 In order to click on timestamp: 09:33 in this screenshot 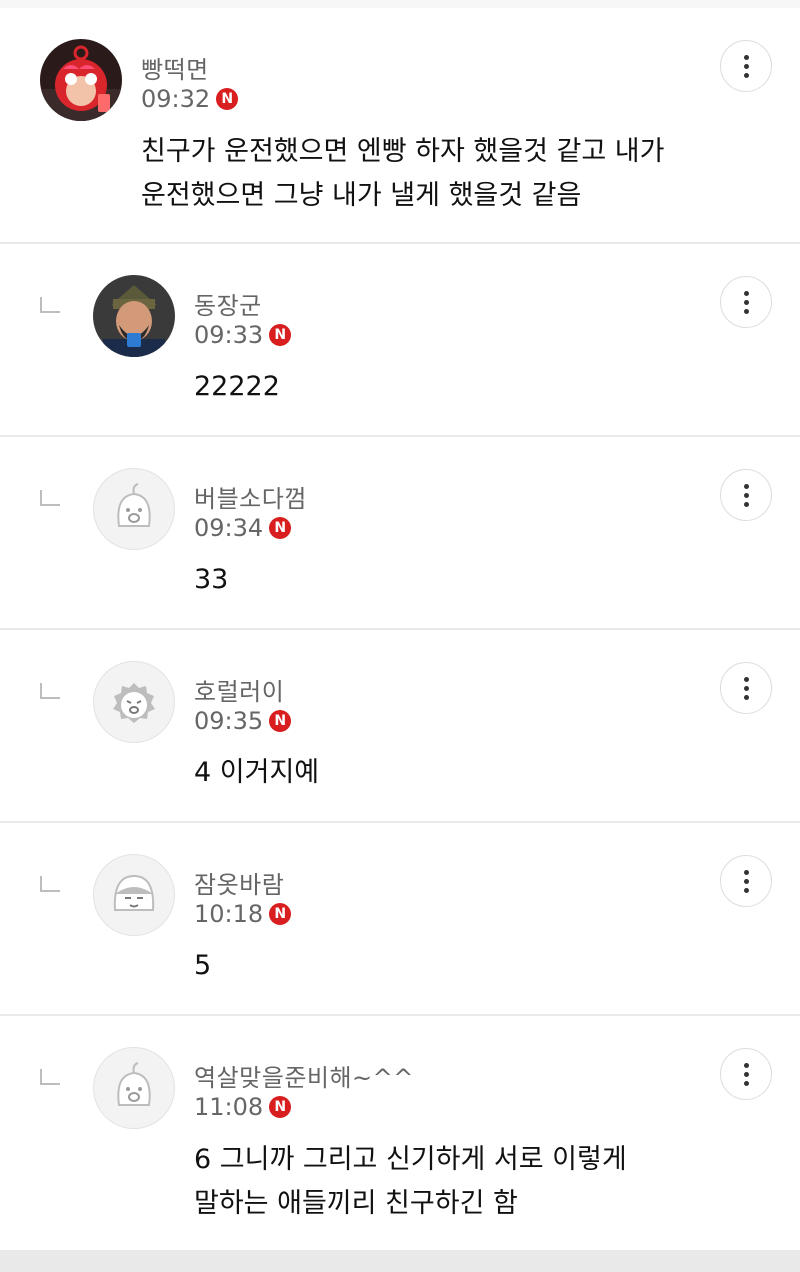, I will do `click(229, 335)`.